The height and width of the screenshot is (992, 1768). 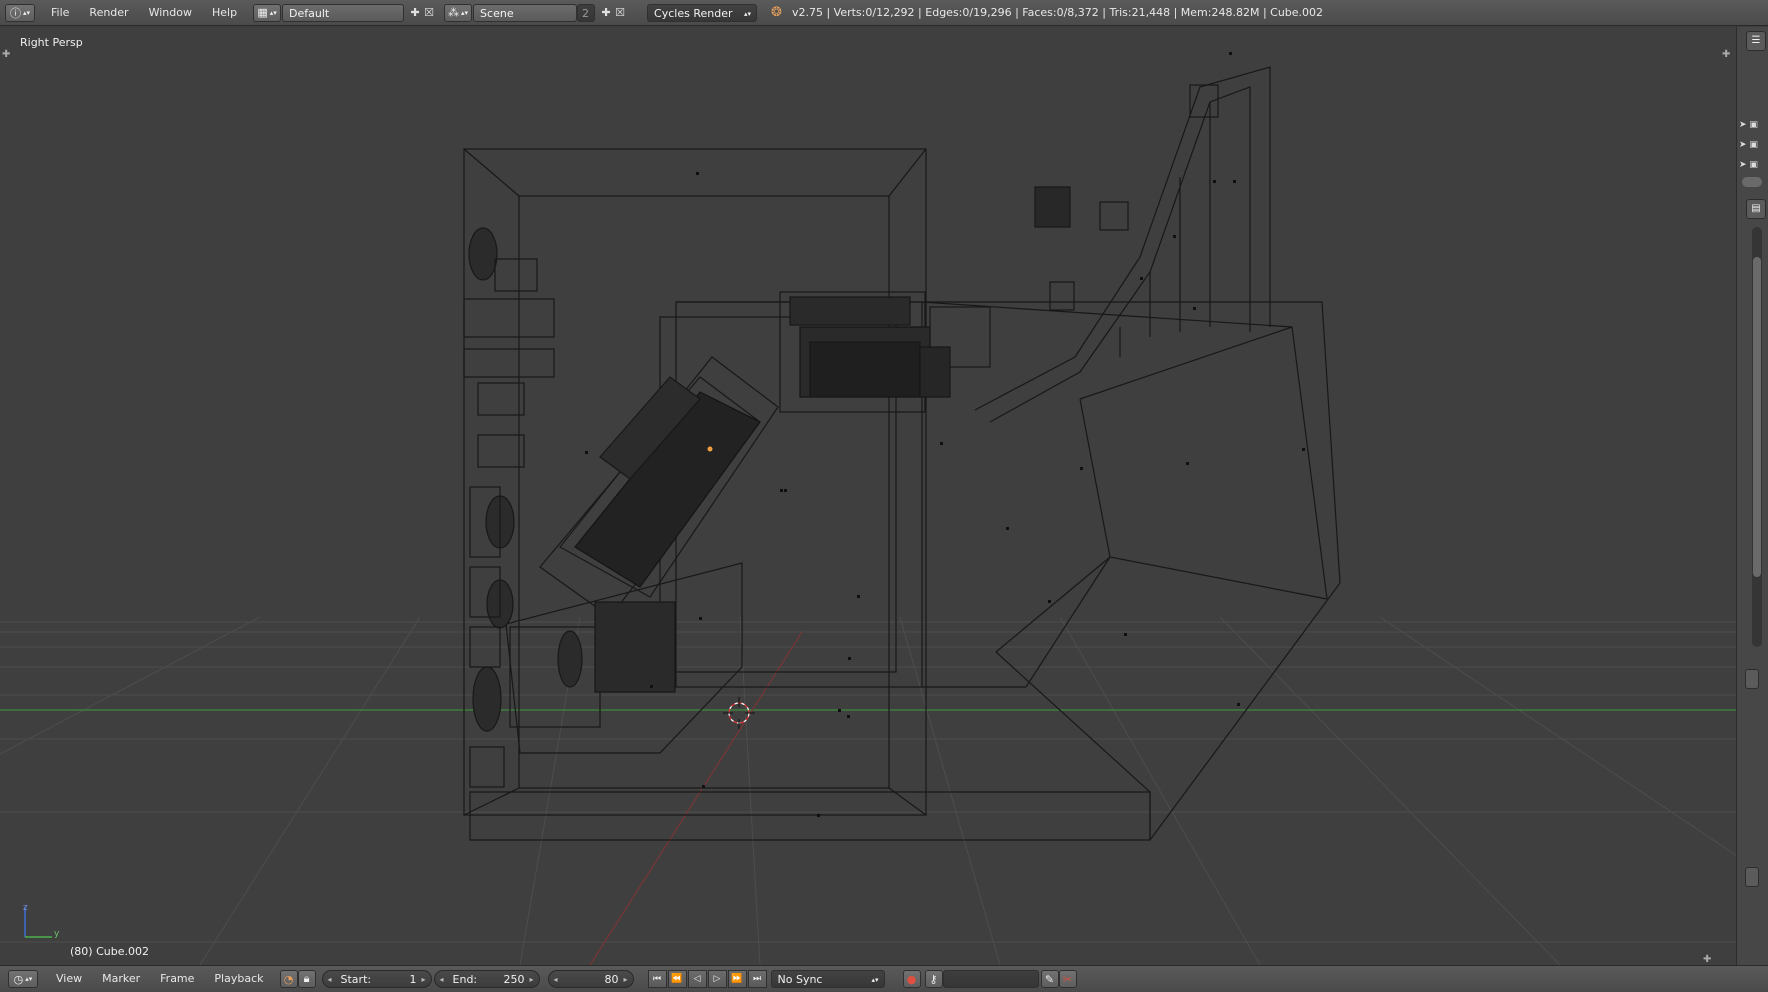 What do you see at coordinates (465, 979) in the screenshot?
I see `end-frame-label: End:` at bounding box center [465, 979].